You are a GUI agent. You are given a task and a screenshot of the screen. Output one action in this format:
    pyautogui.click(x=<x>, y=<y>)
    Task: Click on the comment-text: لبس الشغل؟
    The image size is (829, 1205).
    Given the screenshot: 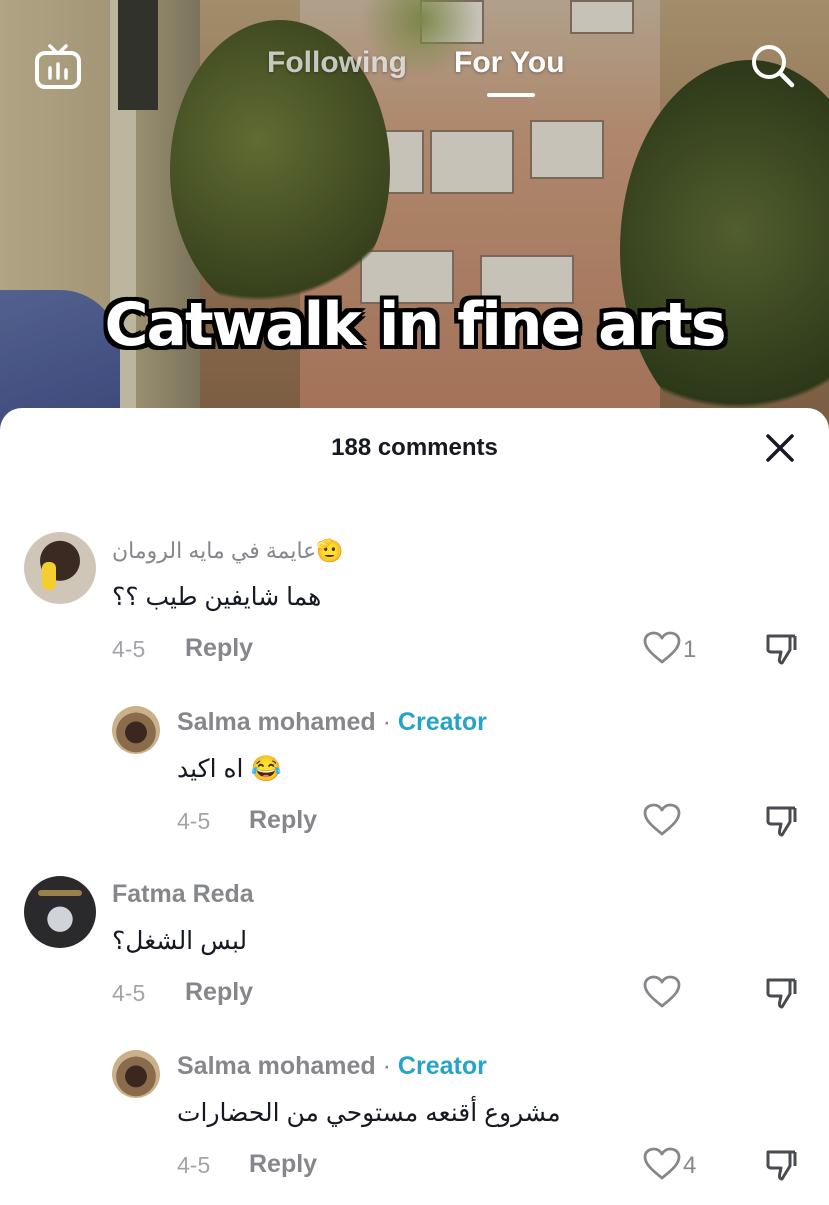 What is the action you would take?
    pyautogui.click(x=180, y=941)
    